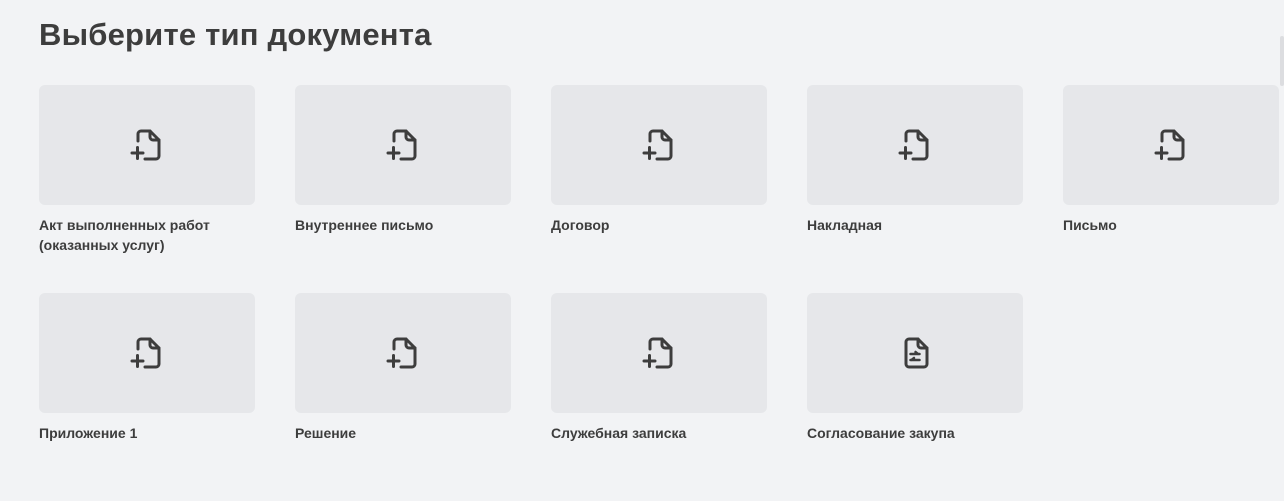 This screenshot has height=501, width=1284. I want to click on document-type-card-letter: Письмо, so click(1171, 189).